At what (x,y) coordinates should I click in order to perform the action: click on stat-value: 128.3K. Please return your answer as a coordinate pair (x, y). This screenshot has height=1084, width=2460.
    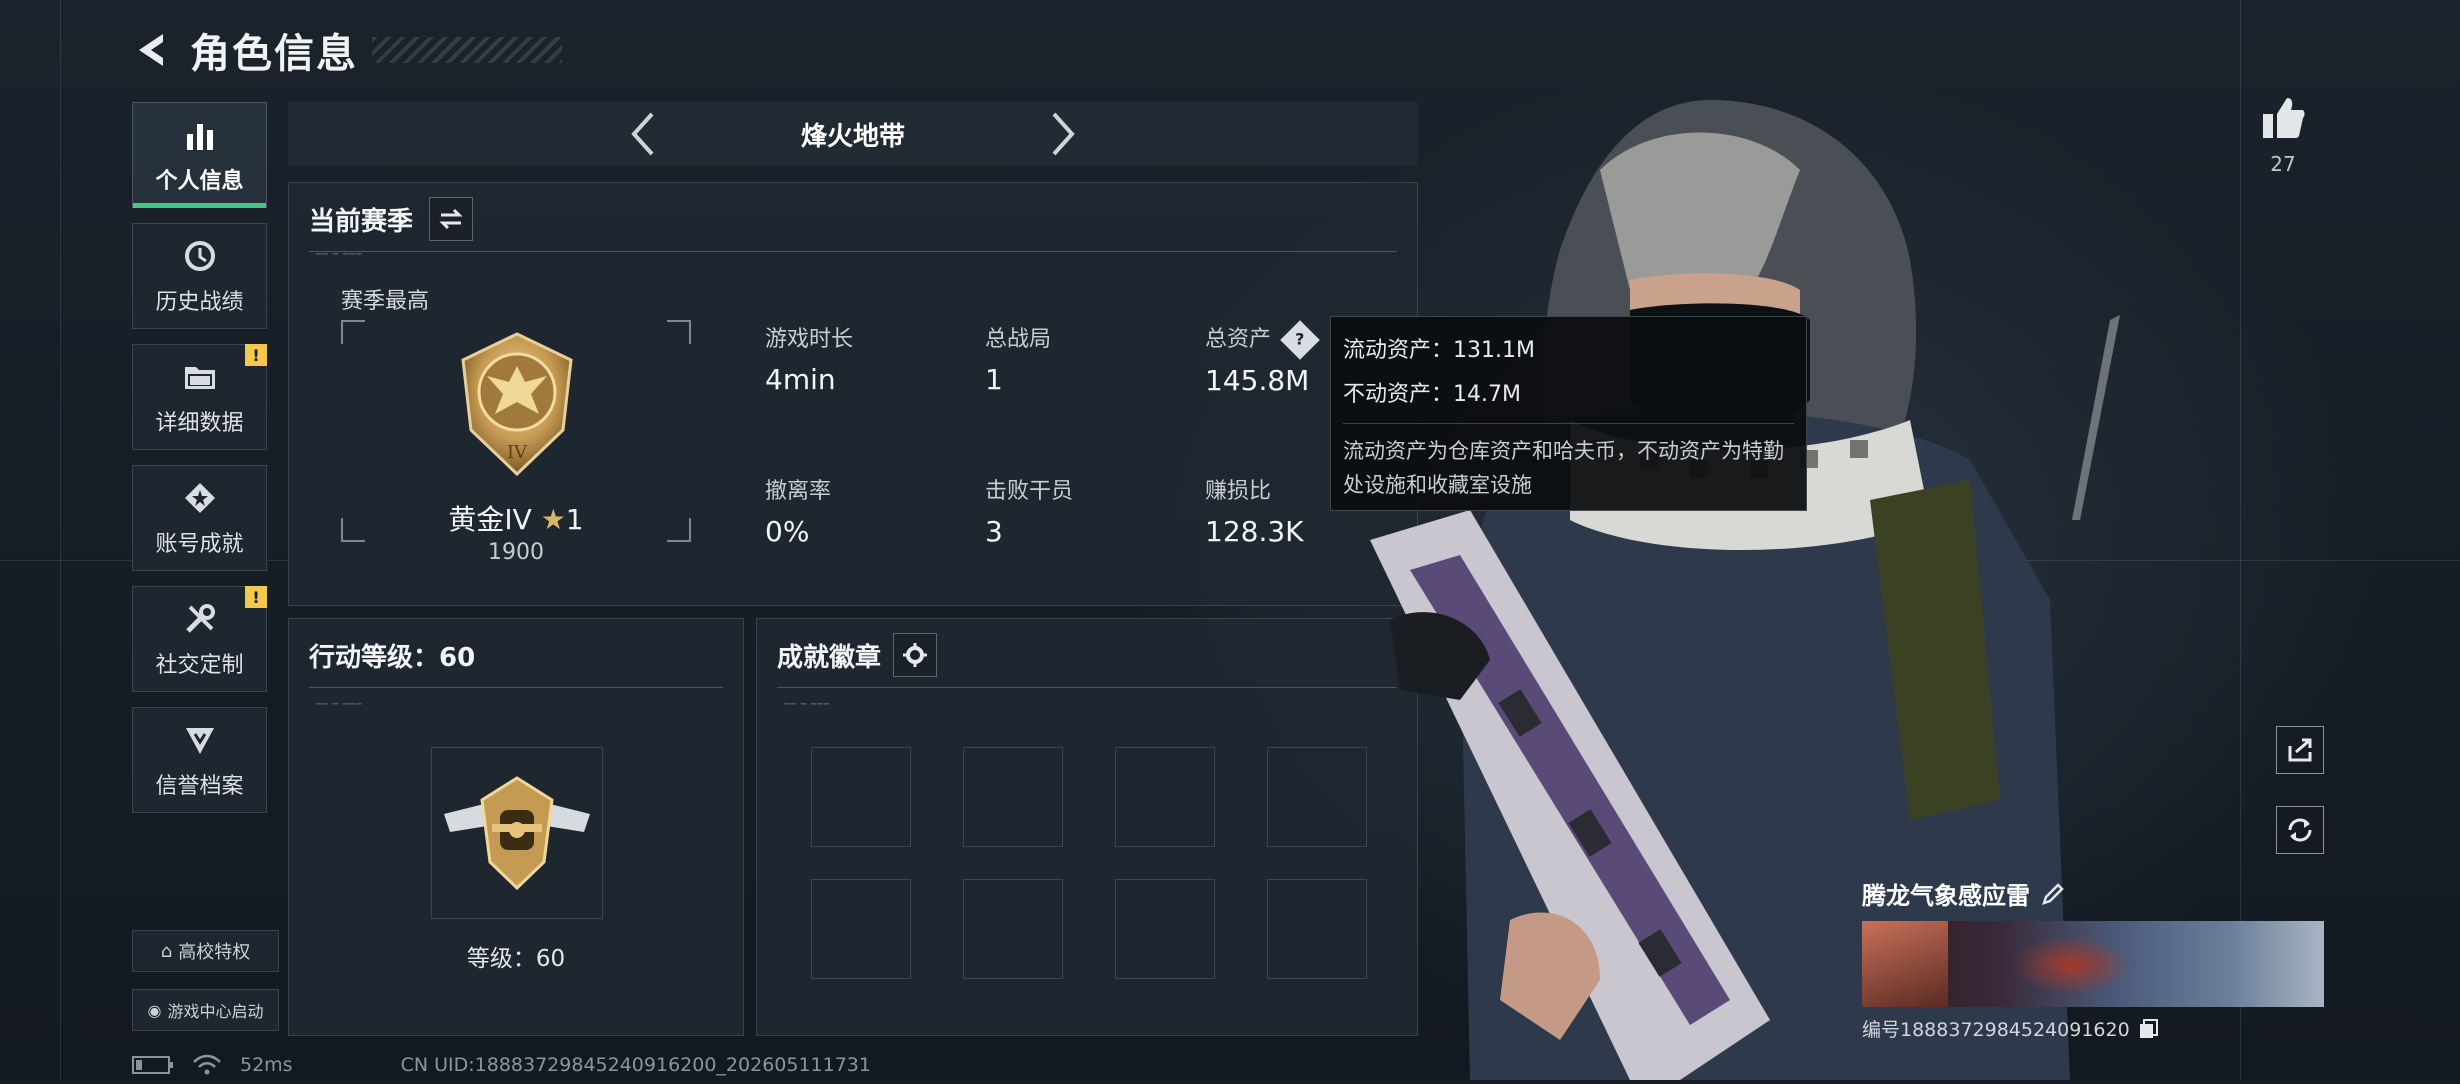
    Looking at the image, I should click on (1254, 531).